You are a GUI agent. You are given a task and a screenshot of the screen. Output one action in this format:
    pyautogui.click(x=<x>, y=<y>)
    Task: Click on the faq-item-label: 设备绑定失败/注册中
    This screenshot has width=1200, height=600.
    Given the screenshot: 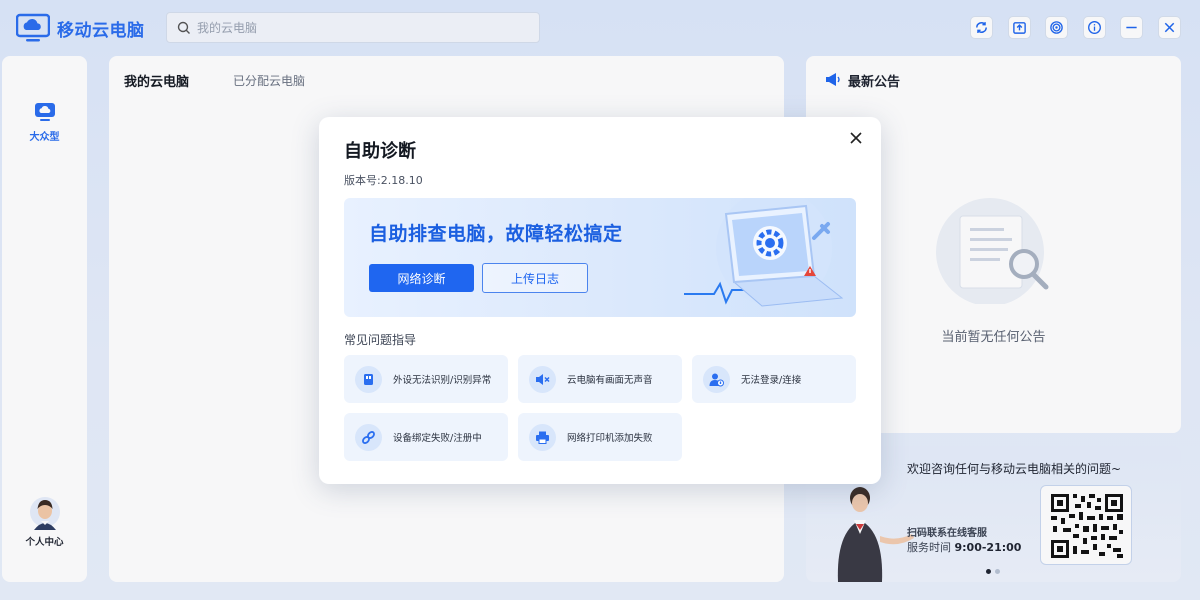 What is the action you would take?
    pyautogui.click(x=437, y=438)
    